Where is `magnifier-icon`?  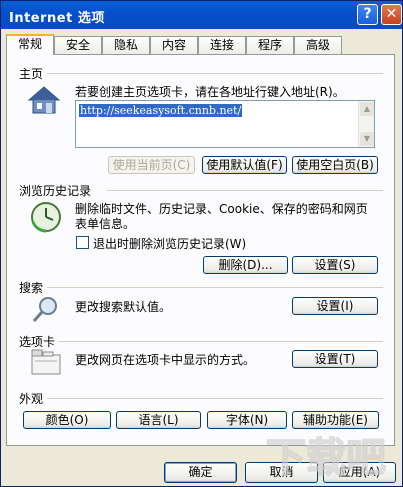 magnifier-icon is located at coordinates (44, 309).